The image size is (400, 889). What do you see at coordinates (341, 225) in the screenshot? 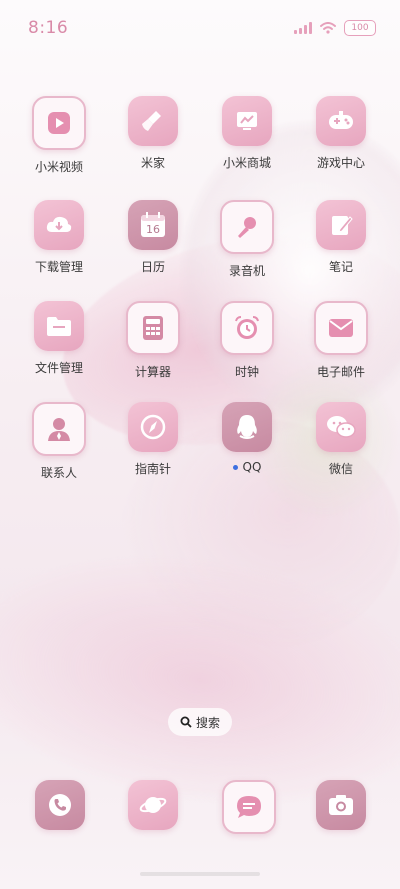
I see `note-pencil-icon` at bounding box center [341, 225].